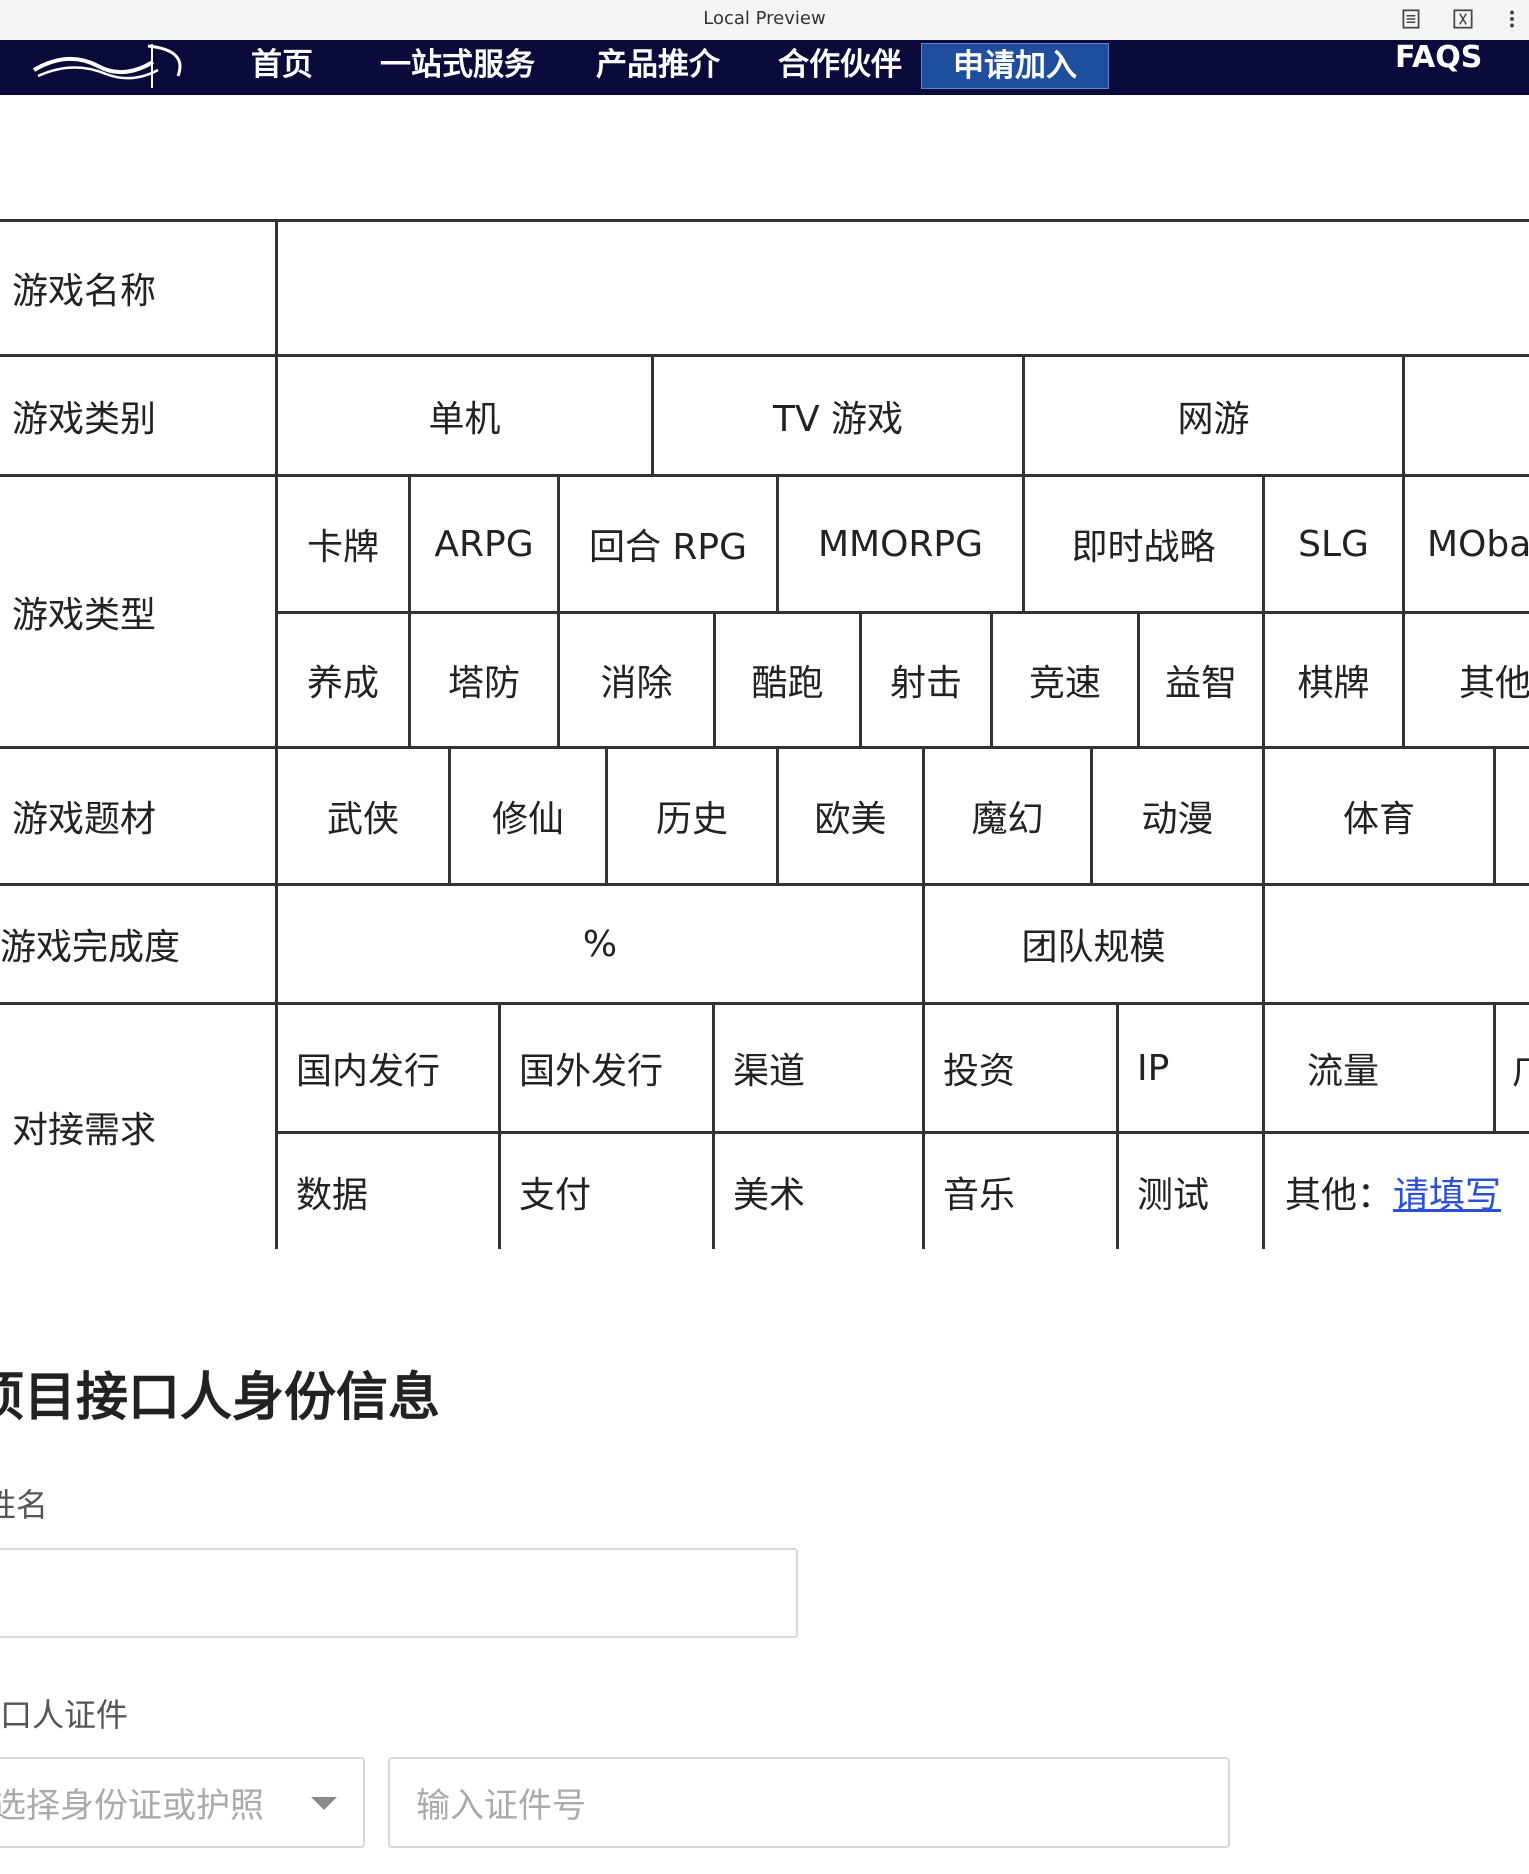 This screenshot has width=1529, height=1874. What do you see at coordinates (1065, 680) in the screenshot?
I see `type-option-racing: 竞速` at bounding box center [1065, 680].